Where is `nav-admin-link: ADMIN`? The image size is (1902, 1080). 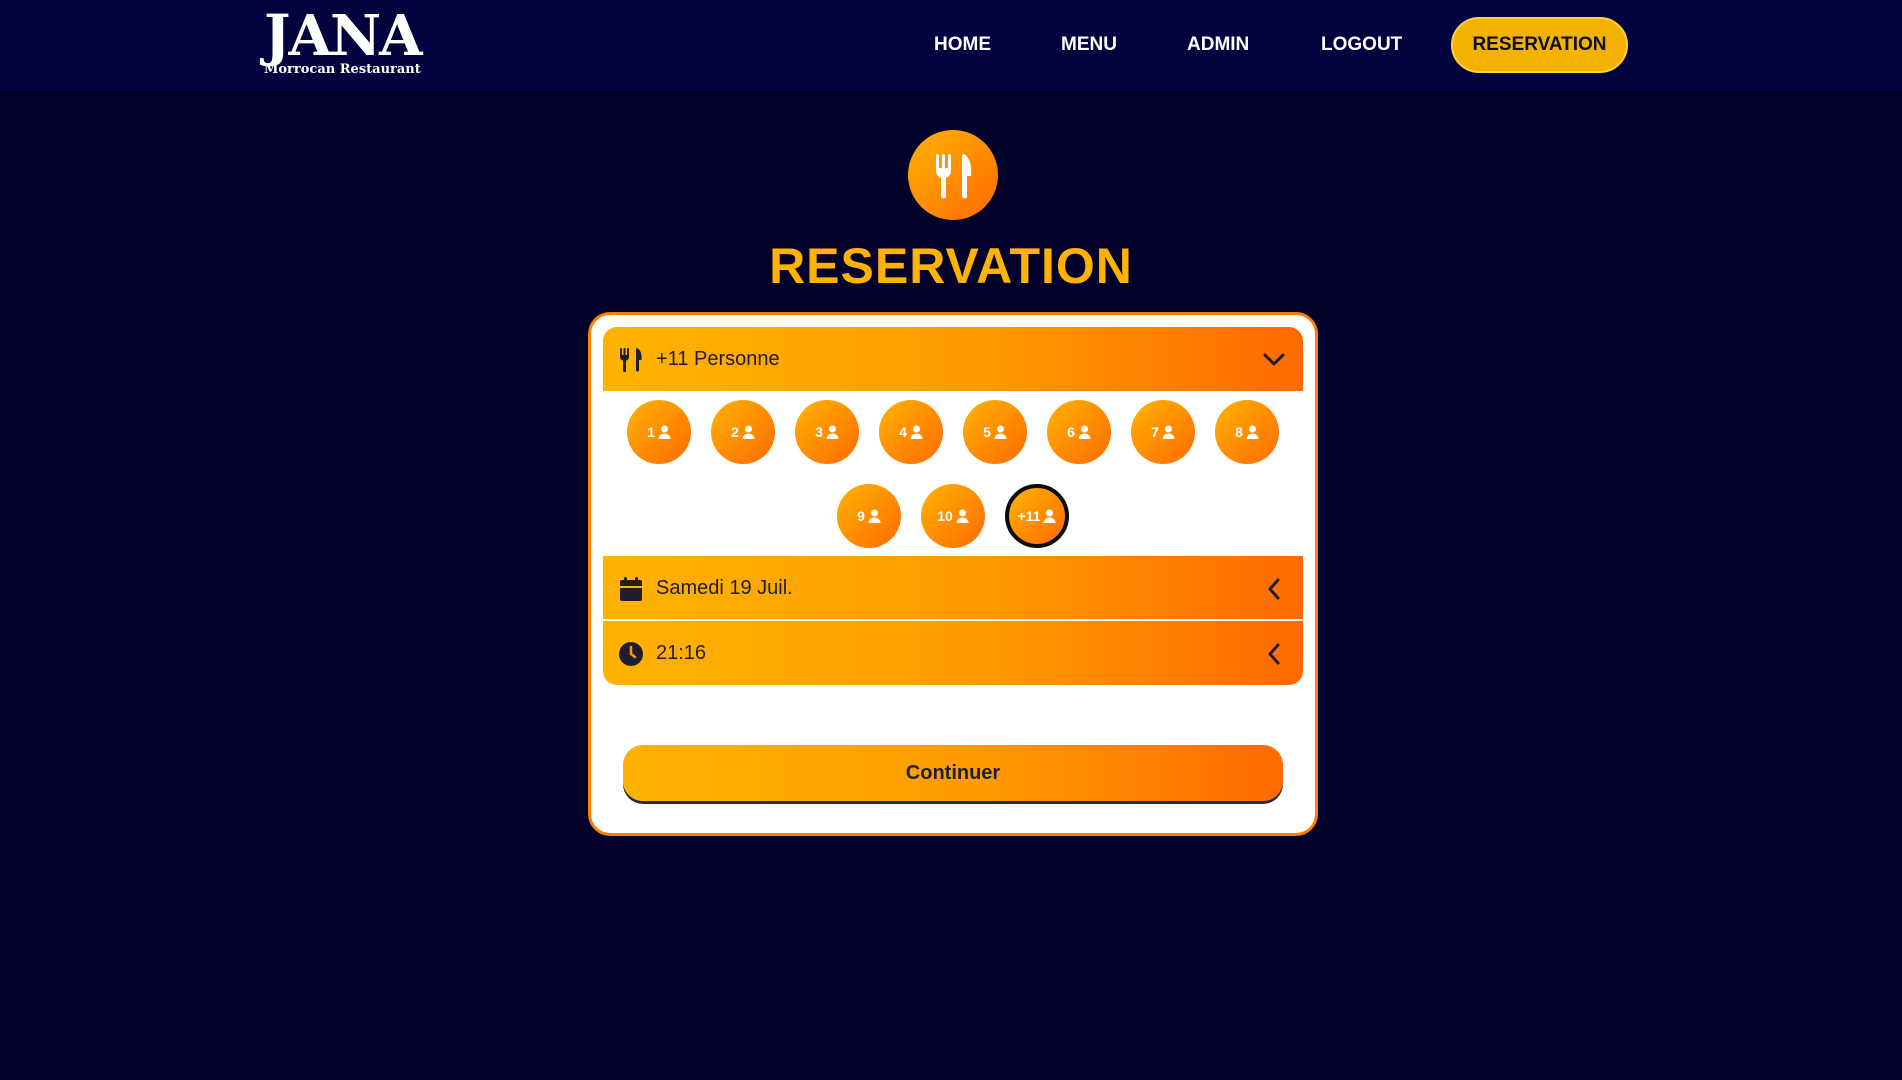
nav-admin-link: ADMIN is located at coordinates (1218, 45).